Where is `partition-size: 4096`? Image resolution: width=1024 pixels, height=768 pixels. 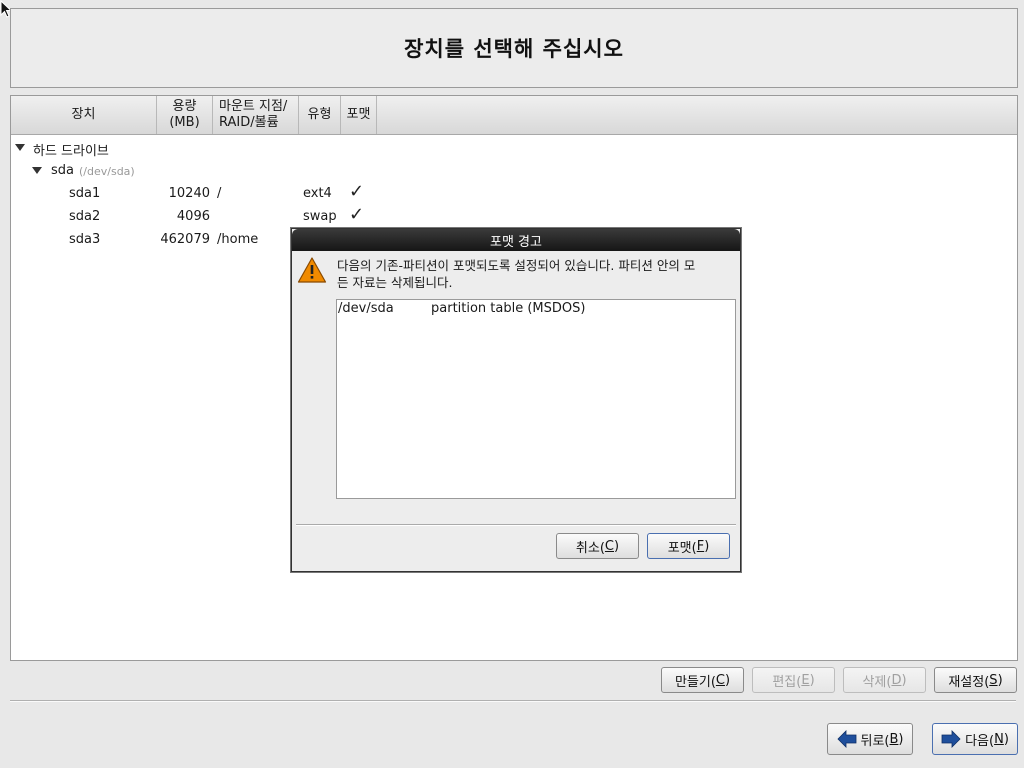 partition-size: 4096 is located at coordinates (193, 216).